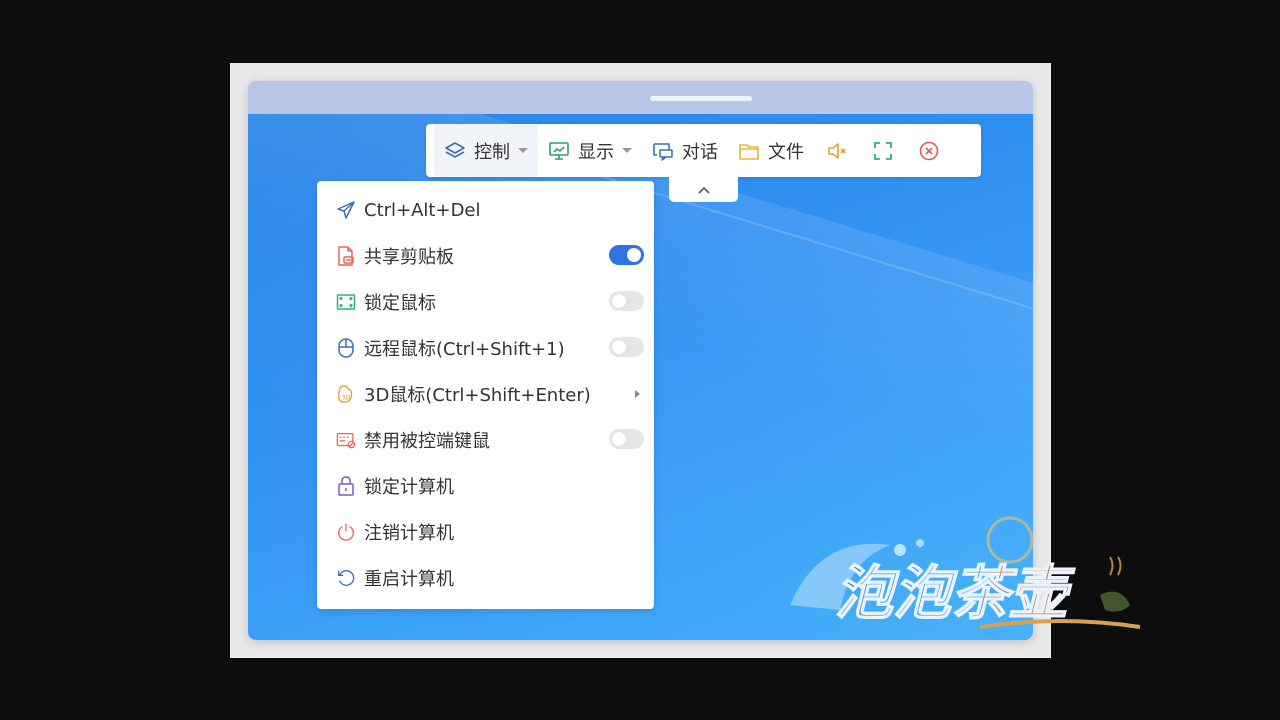 Image resolution: width=1280 pixels, height=720 pixels. I want to click on menu-item-label: Ctrl+Alt+Del, so click(422, 210).